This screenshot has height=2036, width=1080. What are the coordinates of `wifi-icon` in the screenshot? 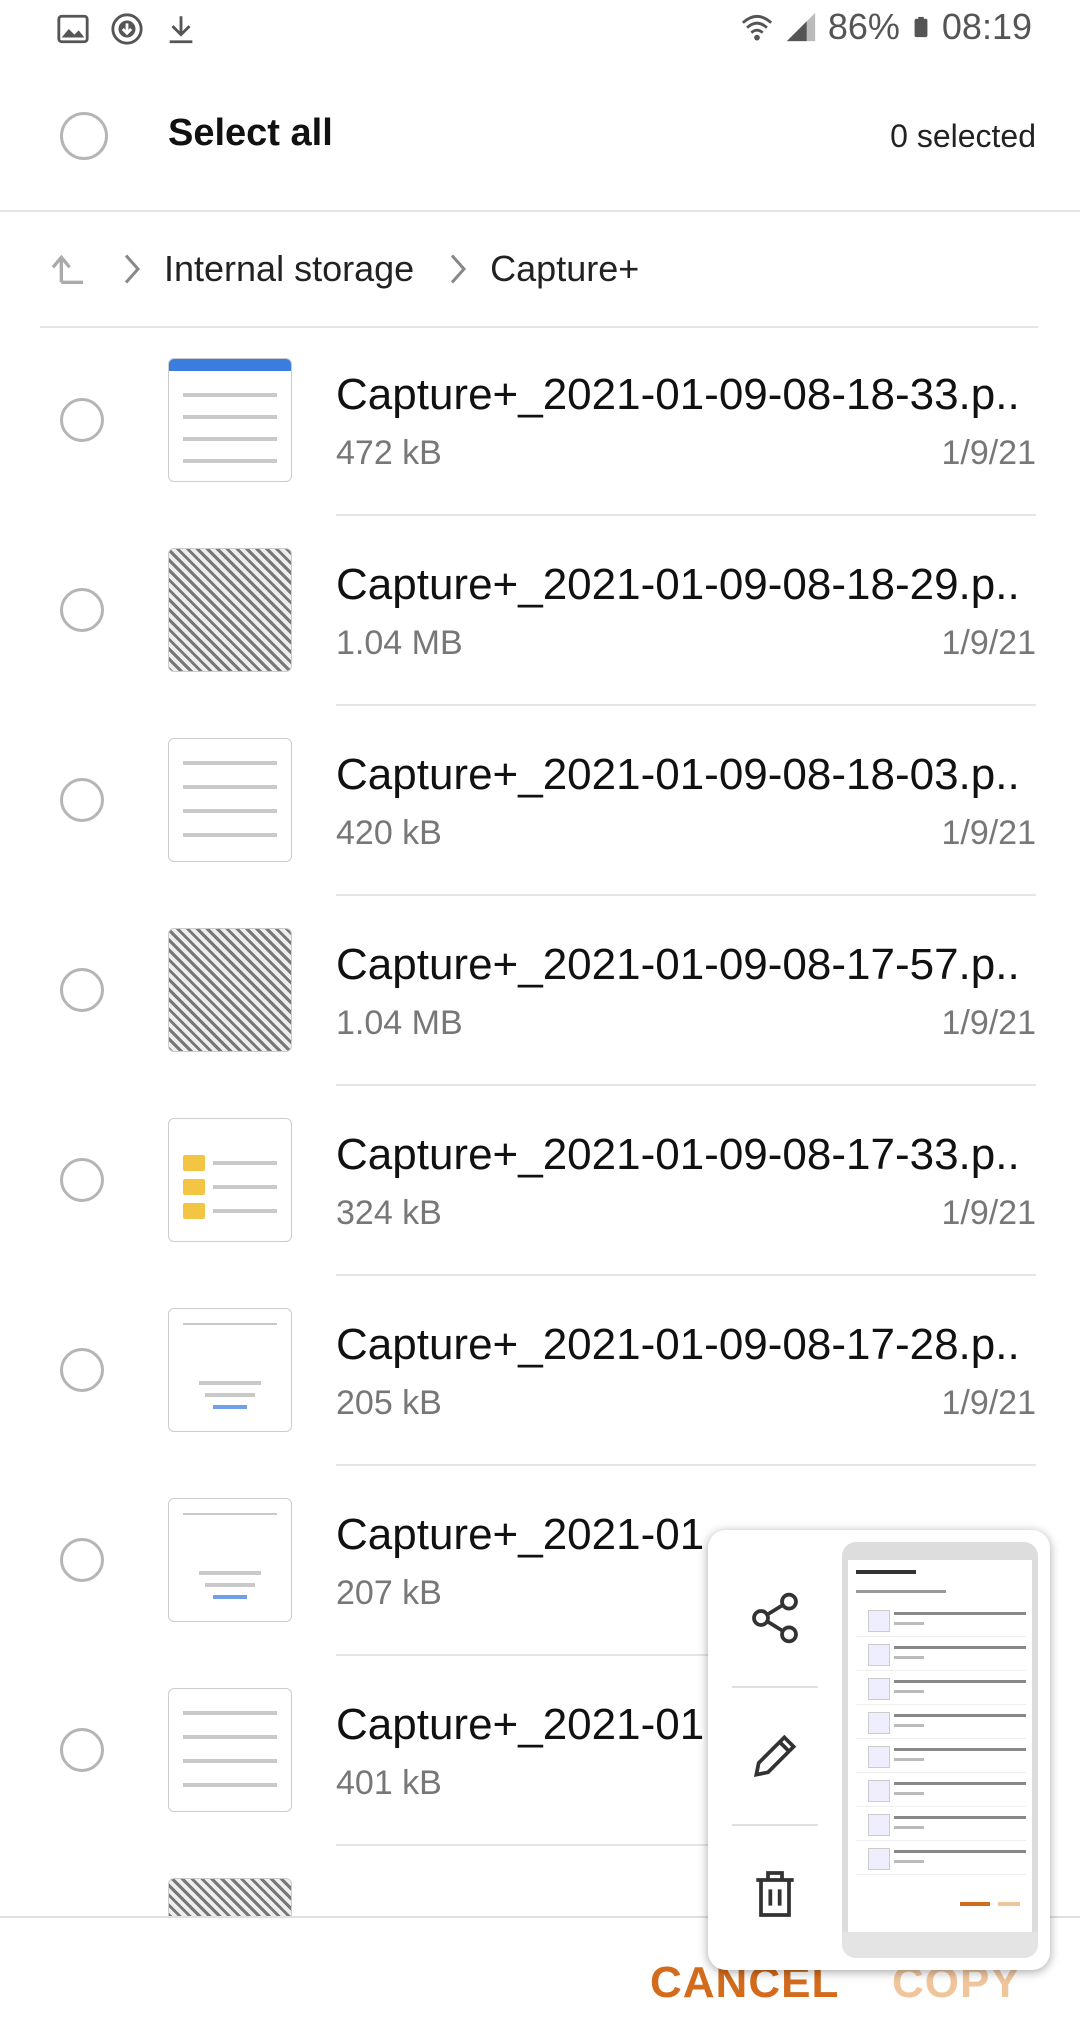 It's located at (756, 27).